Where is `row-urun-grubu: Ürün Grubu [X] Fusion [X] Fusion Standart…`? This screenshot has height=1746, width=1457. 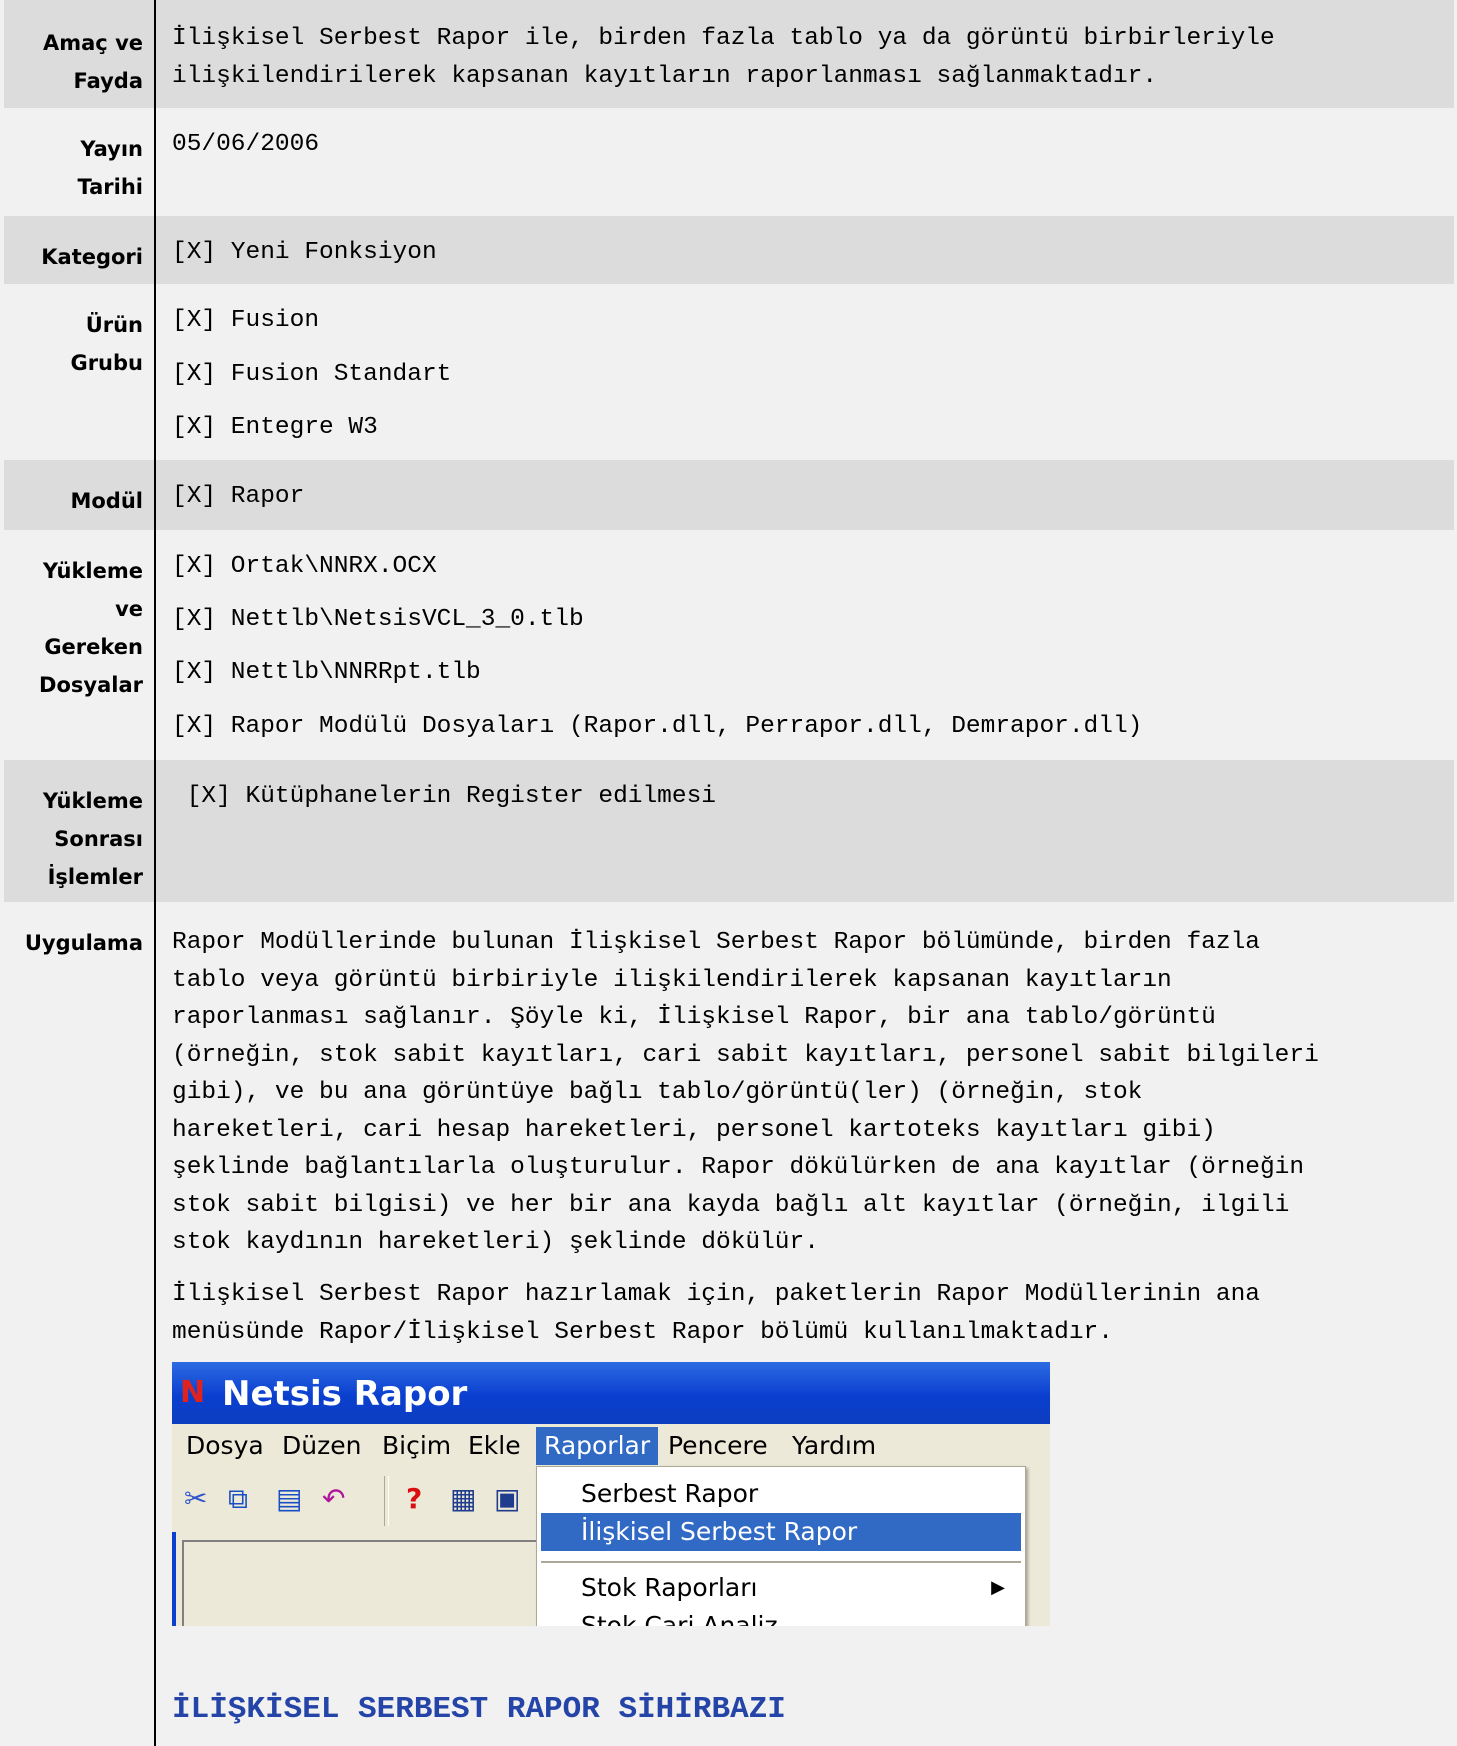 row-urun-grubu: Ürün Grubu [X] Fusion [X] Fusion Standart… is located at coordinates (729, 372).